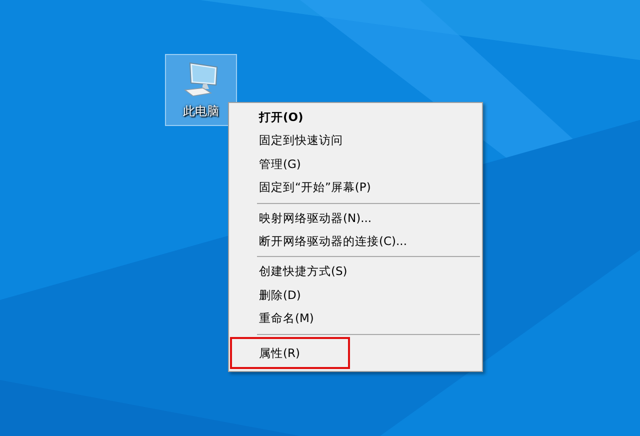  Describe the element at coordinates (201, 111) in the screenshot. I see `icon-label: 此电脑` at that location.